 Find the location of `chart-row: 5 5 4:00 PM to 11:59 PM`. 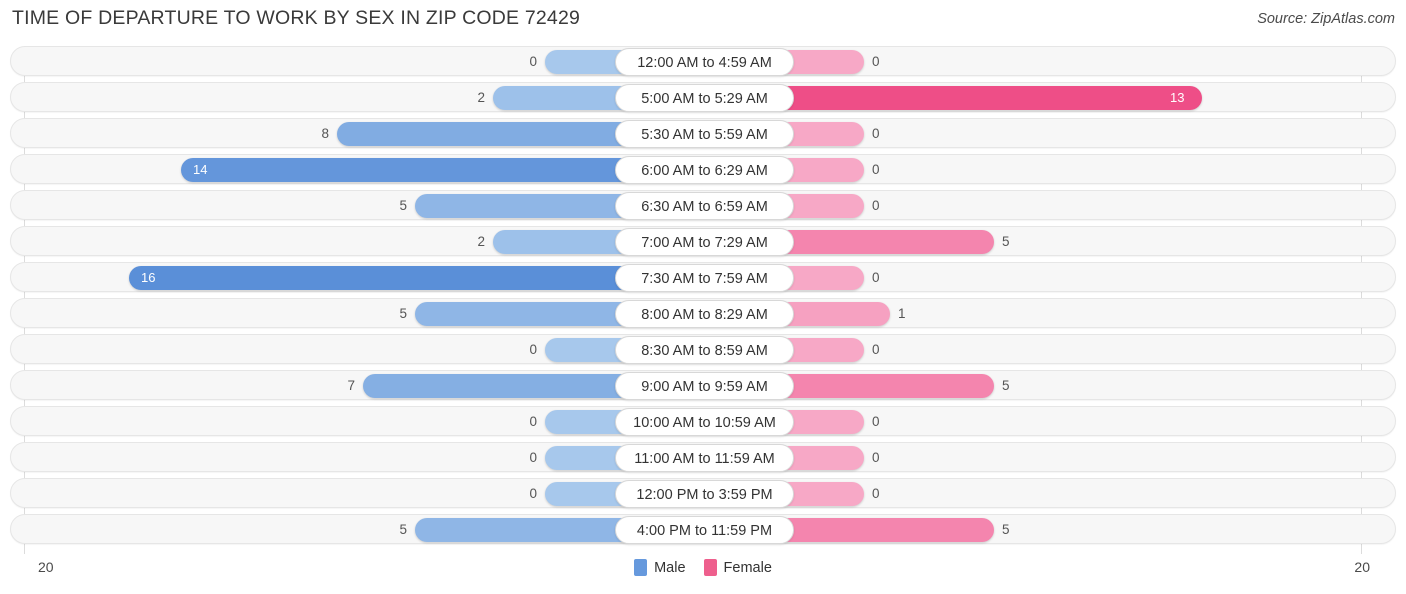

chart-row: 5 5 4:00 PM to 11:59 PM is located at coordinates (703, 529).